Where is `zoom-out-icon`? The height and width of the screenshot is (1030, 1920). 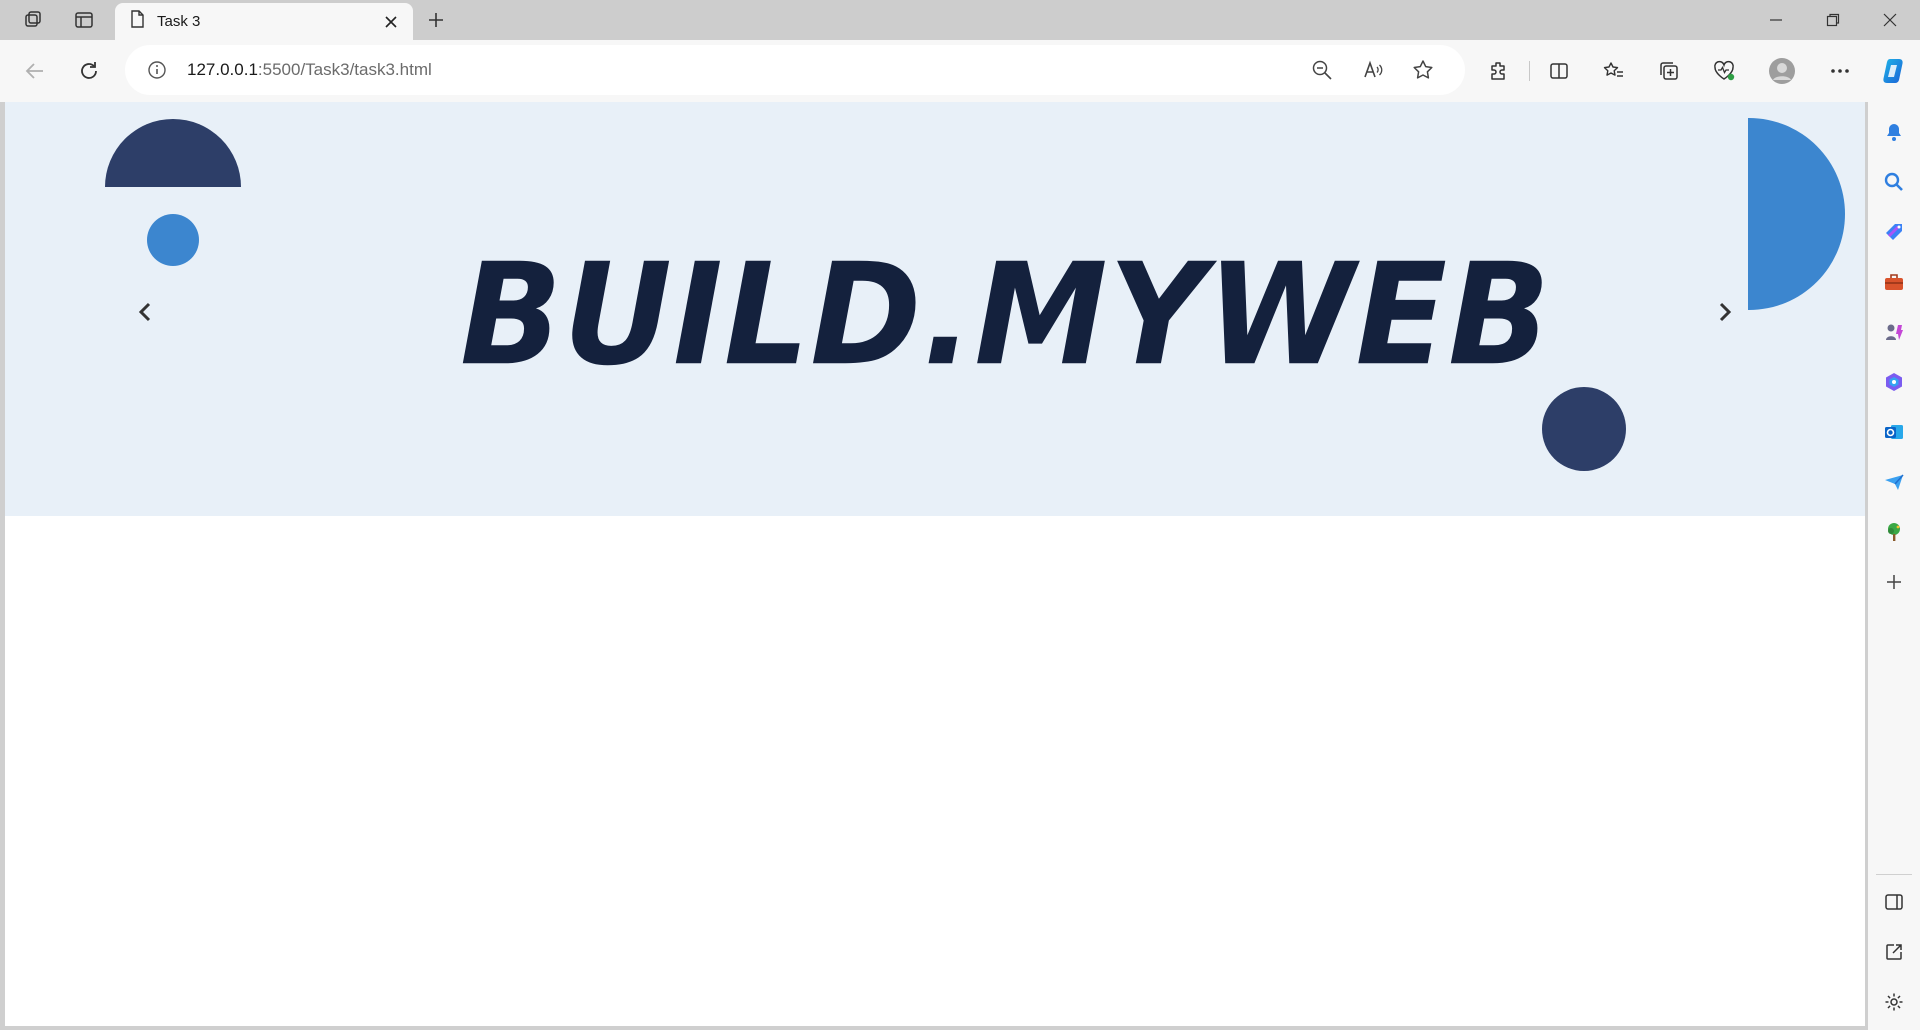
zoom-out-icon is located at coordinates (1322, 70).